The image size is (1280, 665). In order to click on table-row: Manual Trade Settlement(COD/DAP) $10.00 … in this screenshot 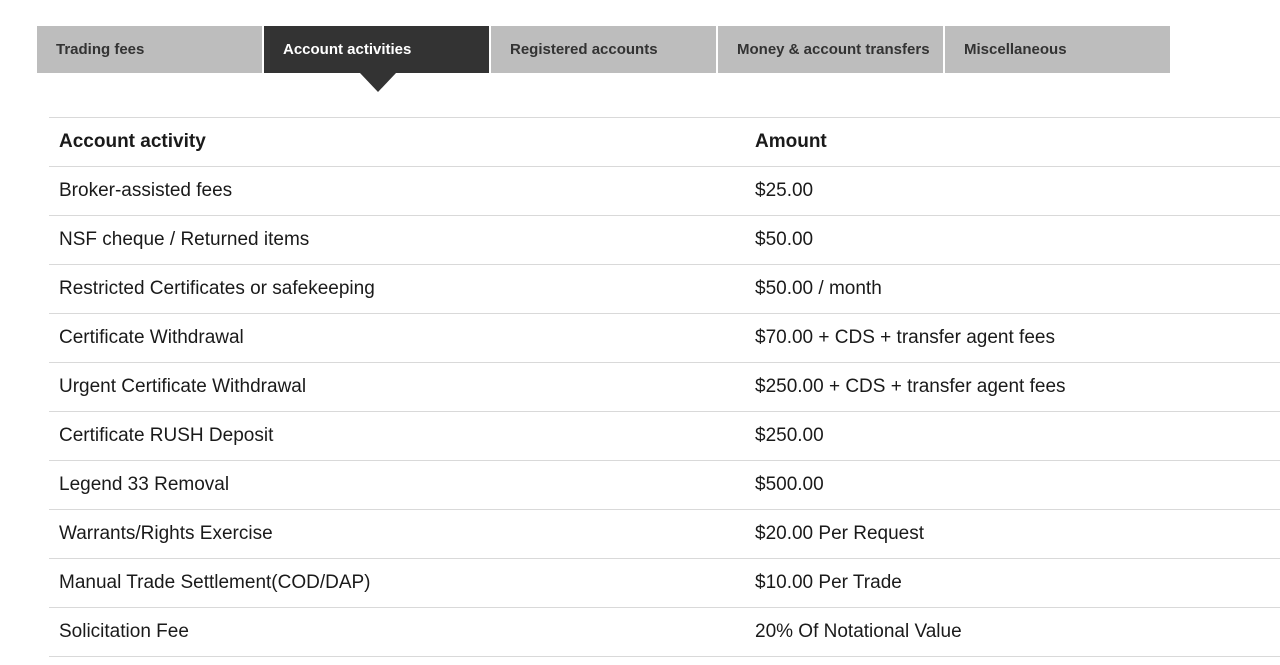, I will do `click(664, 583)`.